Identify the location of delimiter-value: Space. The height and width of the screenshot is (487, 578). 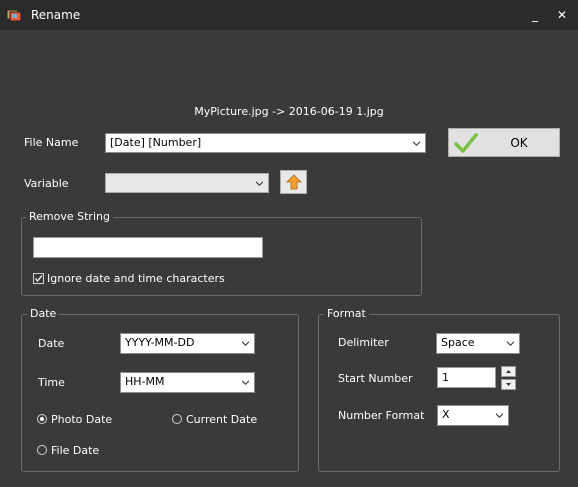
(458, 342).